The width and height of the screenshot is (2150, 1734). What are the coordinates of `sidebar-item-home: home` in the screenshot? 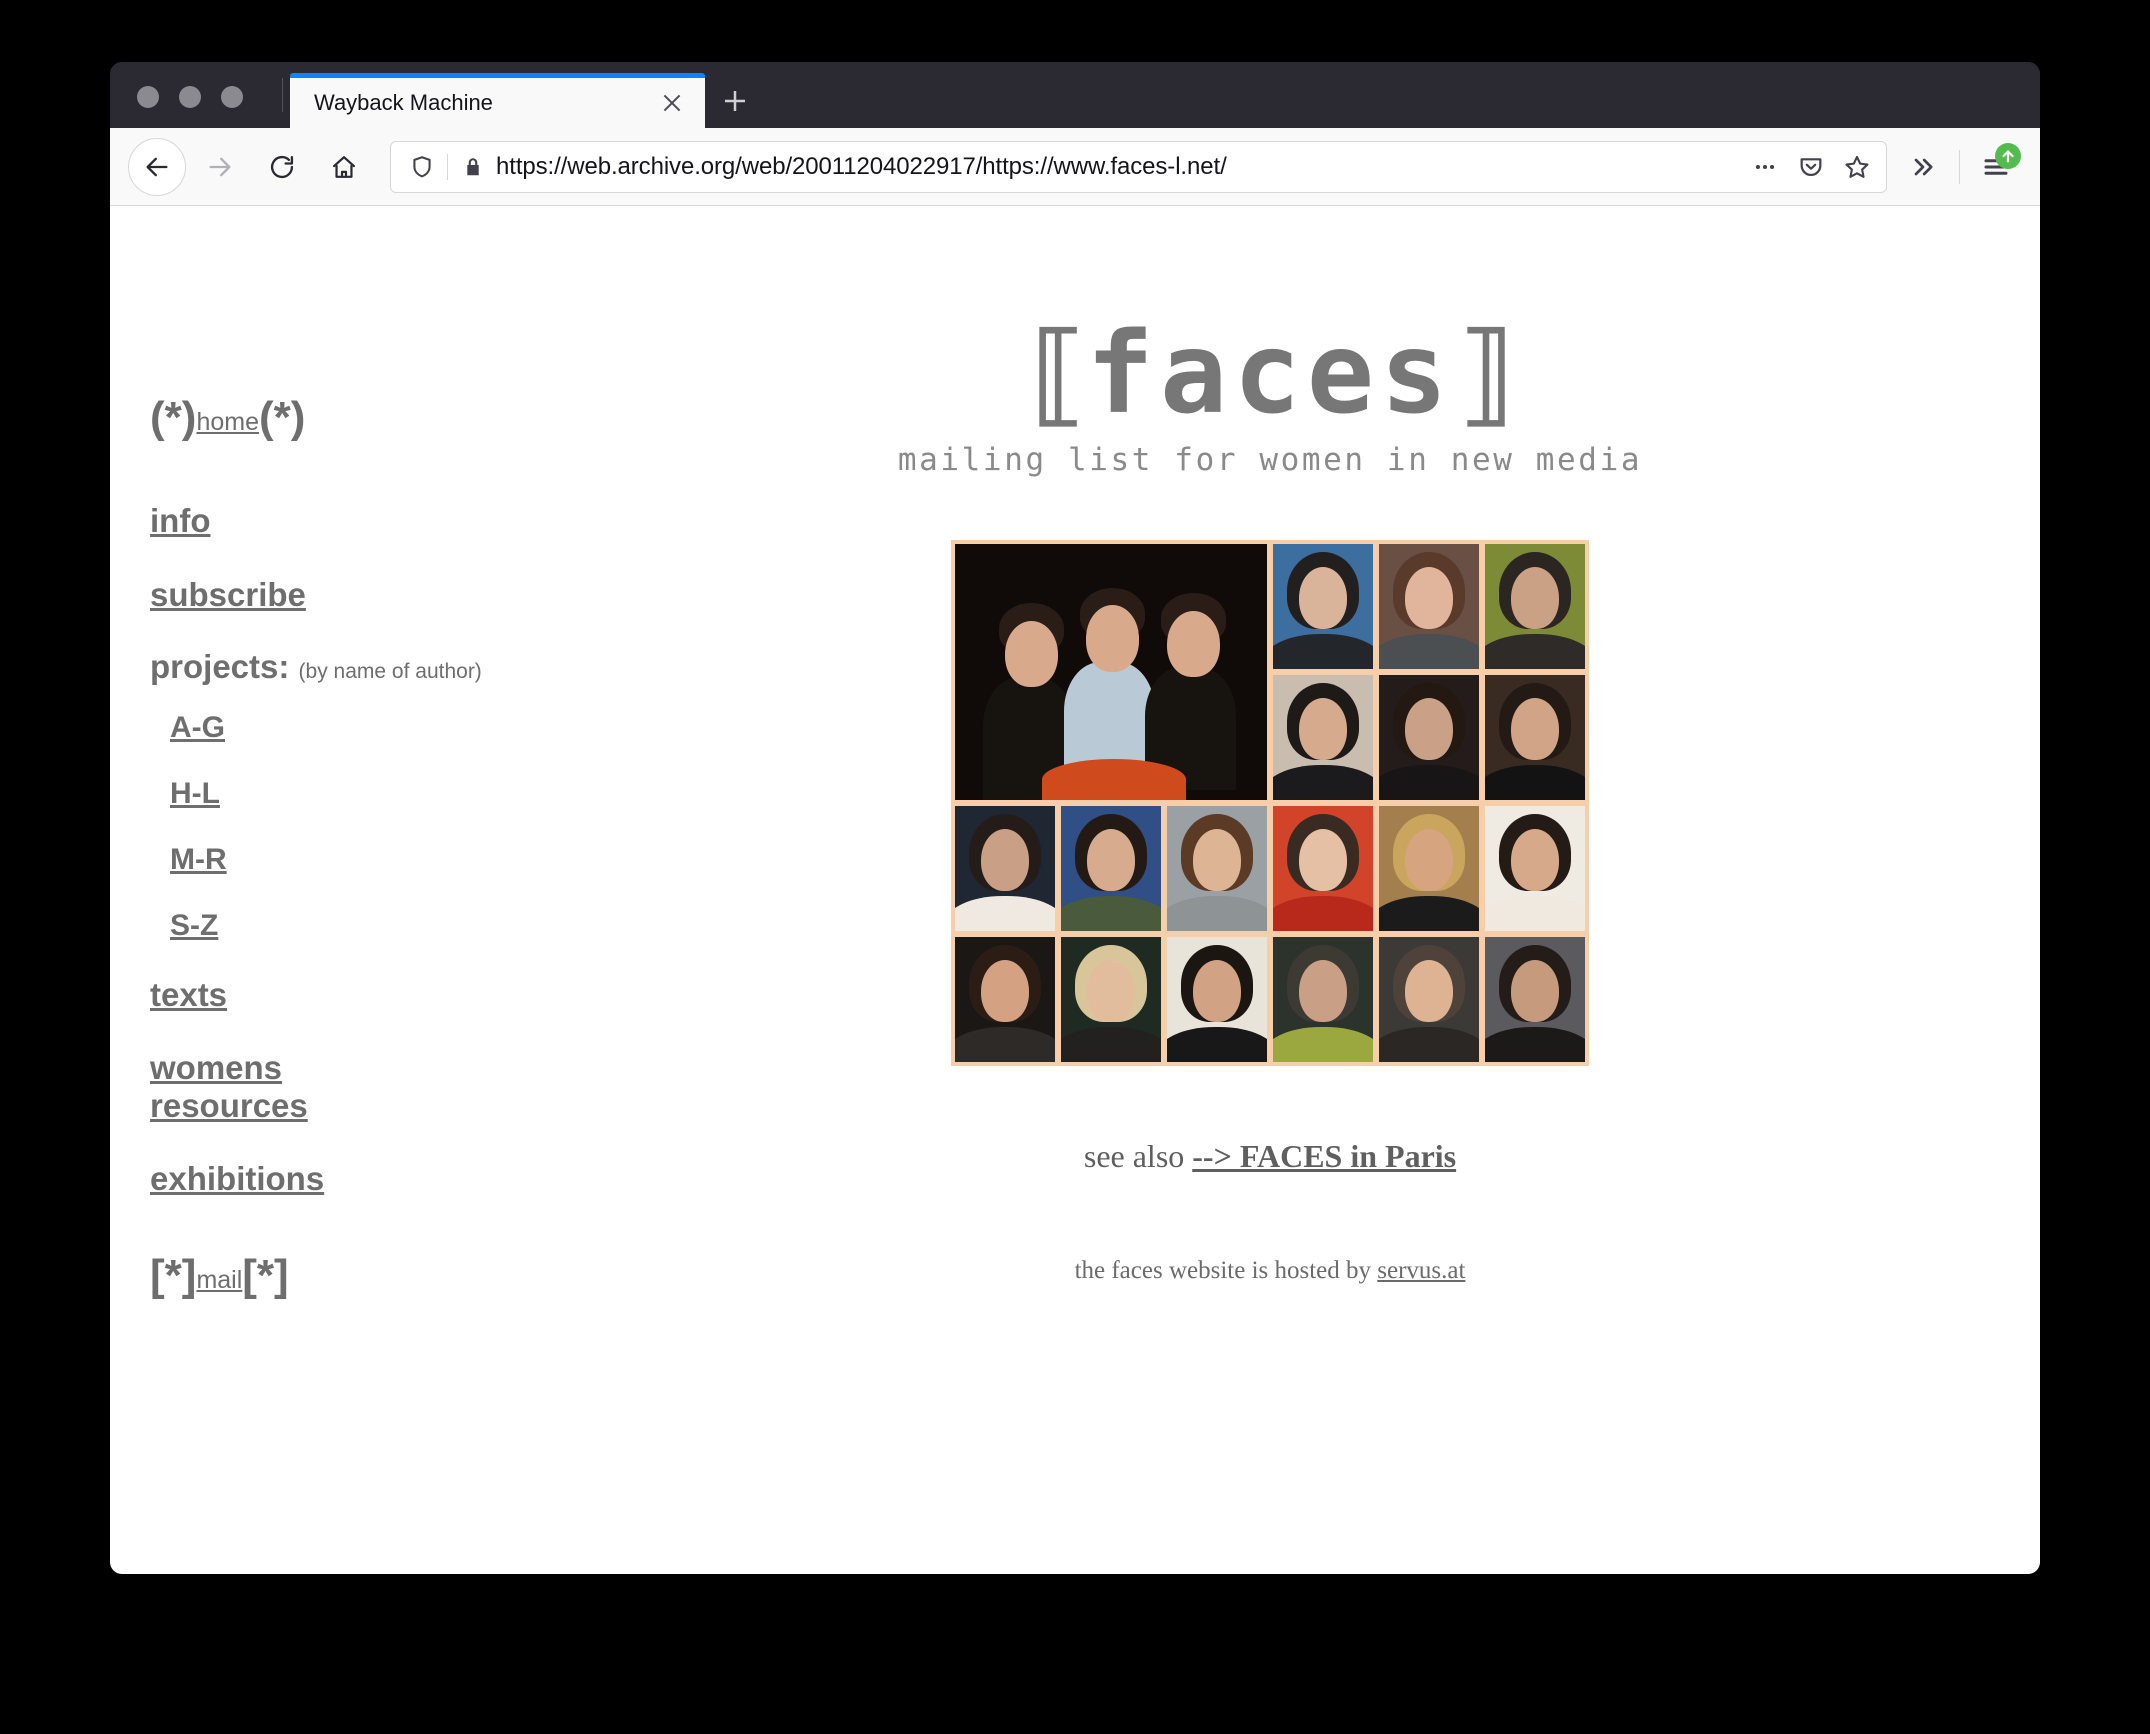 It's located at (227, 422).